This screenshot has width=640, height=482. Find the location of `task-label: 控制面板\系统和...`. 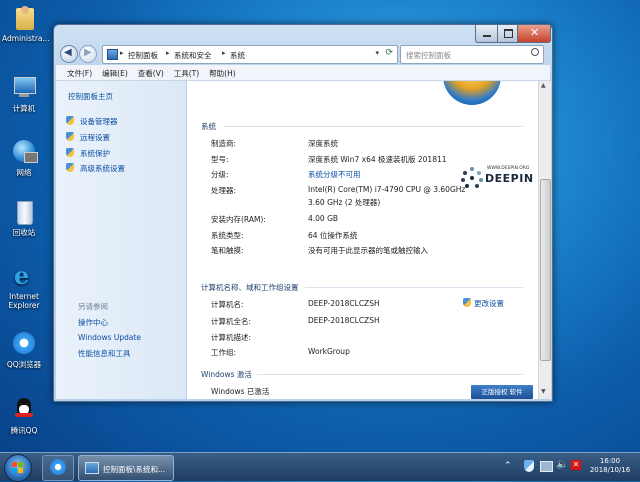

task-label: 控制面板\系统和... is located at coordinates (134, 469).